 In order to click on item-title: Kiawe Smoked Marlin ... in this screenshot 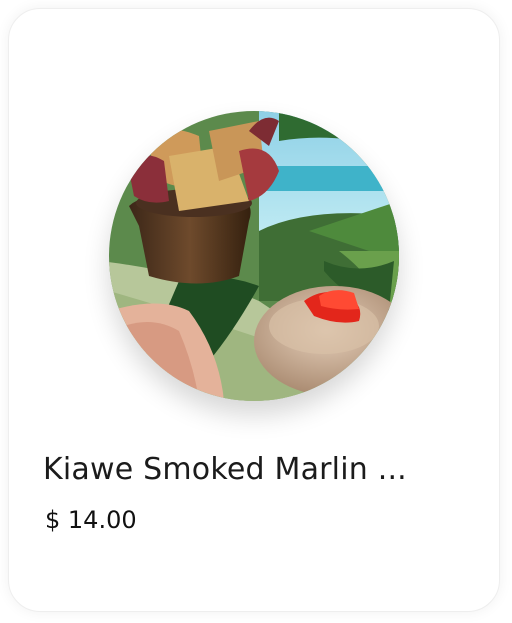, I will do `click(225, 469)`.